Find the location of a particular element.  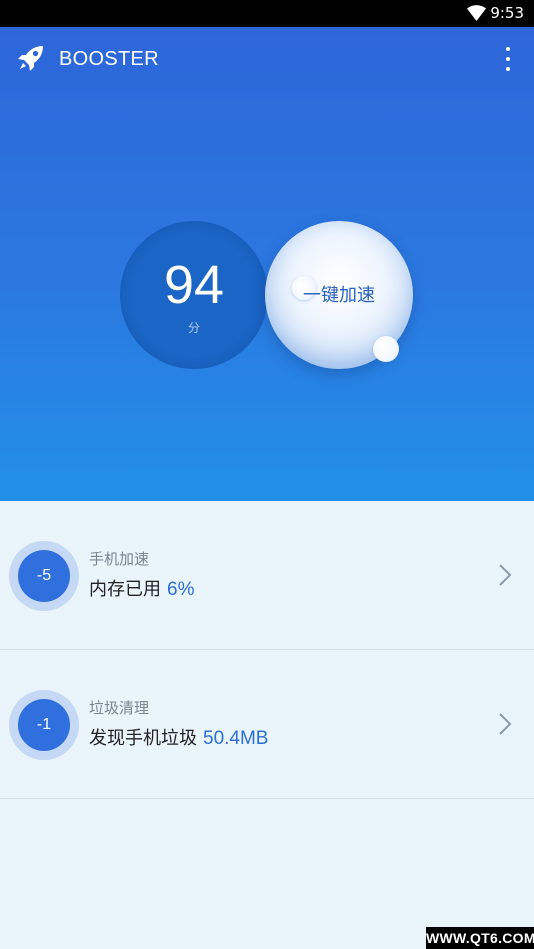

task-detail: 内存已用 6% is located at coordinates (141, 590).